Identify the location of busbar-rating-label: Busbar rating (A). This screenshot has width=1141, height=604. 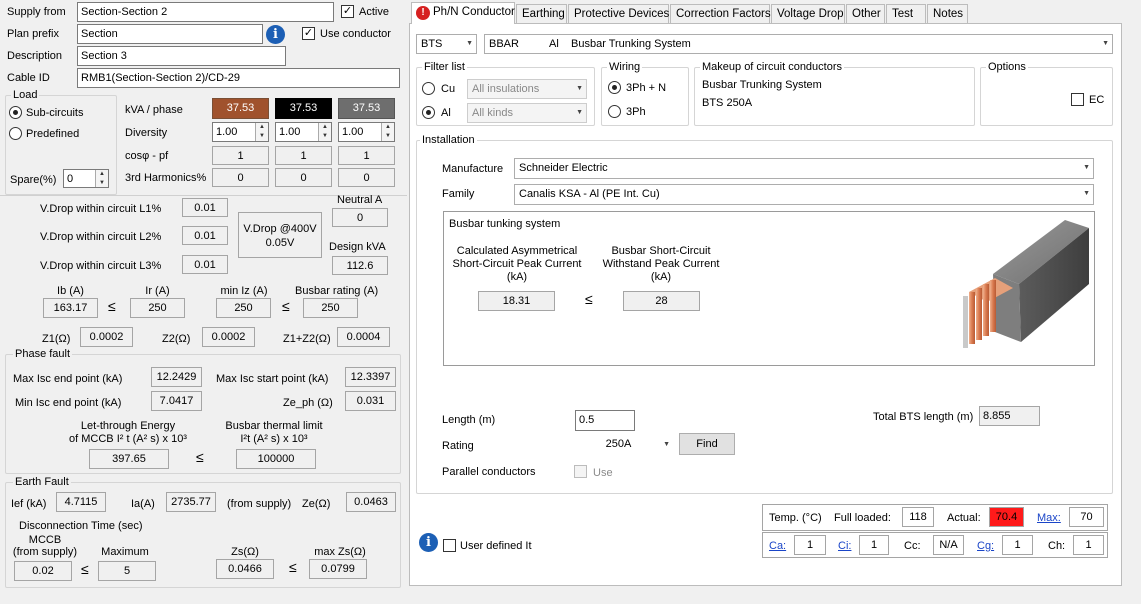
(337, 291).